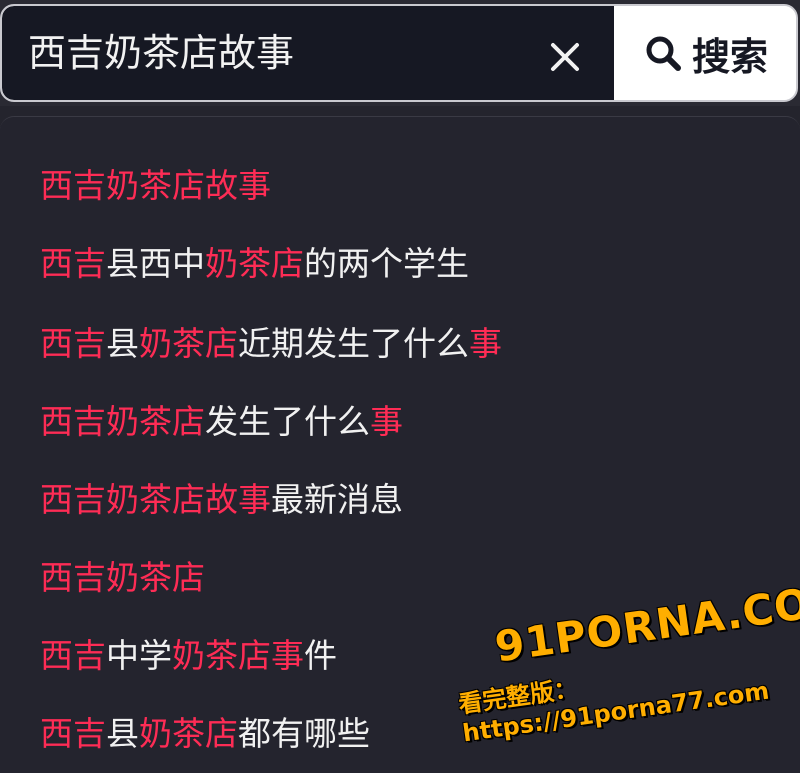 The height and width of the screenshot is (773, 800). Describe the element at coordinates (287, 421) in the screenshot. I see `suggestion-text: 发生了什么` at that location.